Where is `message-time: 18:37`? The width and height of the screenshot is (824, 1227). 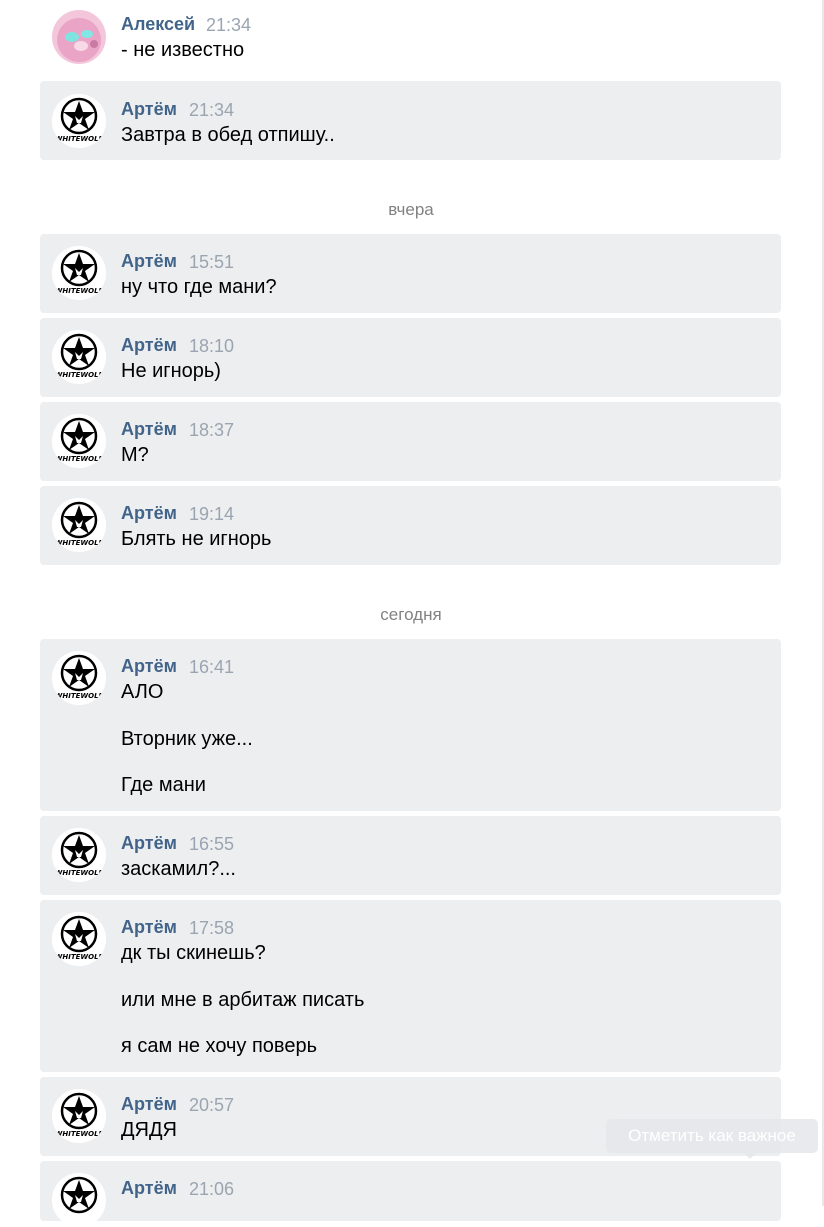 message-time: 18:37 is located at coordinates (211, 430).